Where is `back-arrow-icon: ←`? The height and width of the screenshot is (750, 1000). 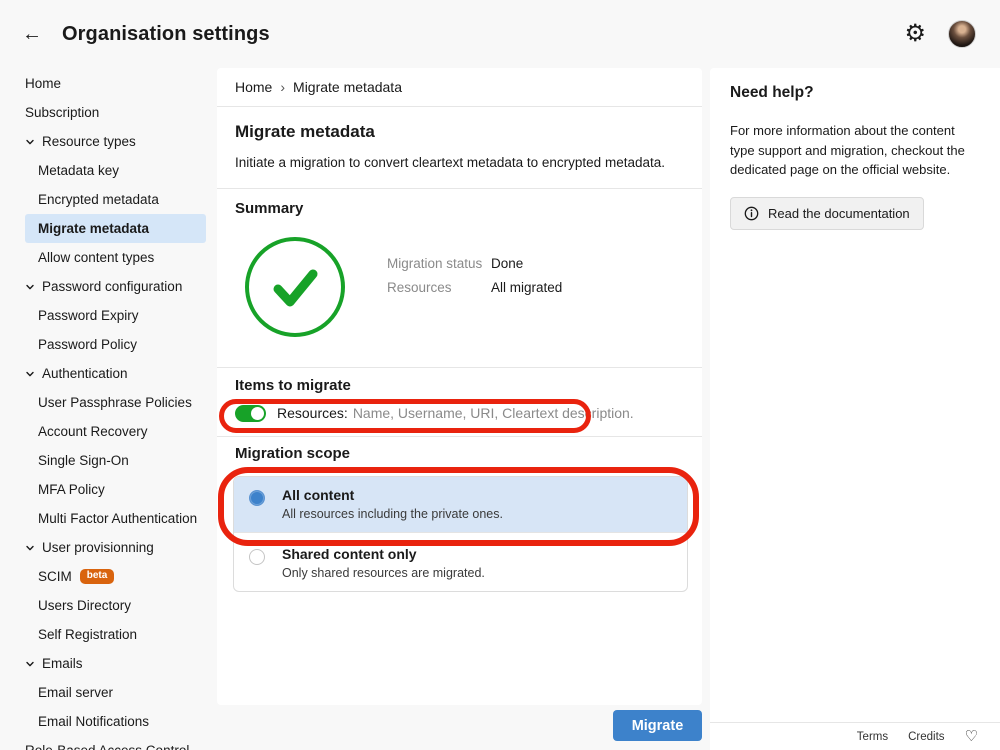
back-arrow-icon: ← is located at coordinates (32, 34).